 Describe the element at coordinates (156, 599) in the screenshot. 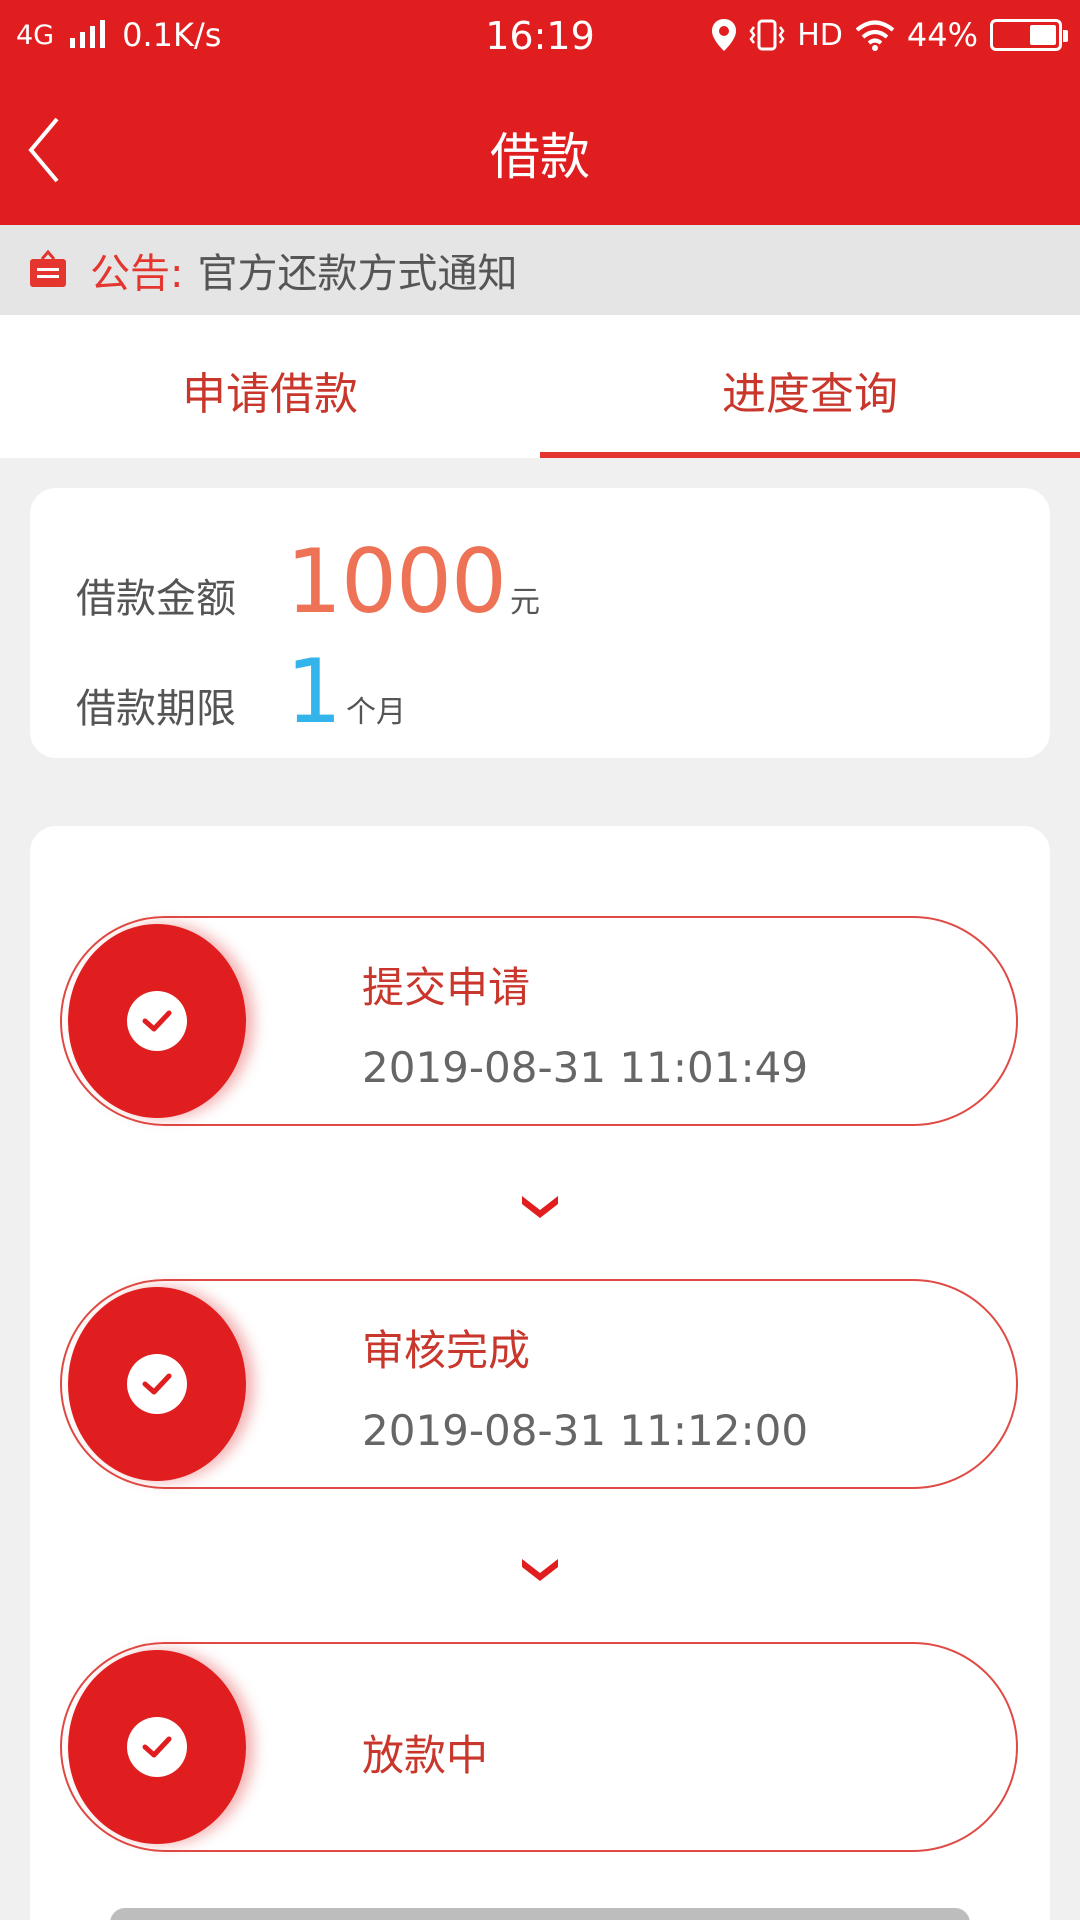

I see `loan-amount-label: 借款金额` at that location.